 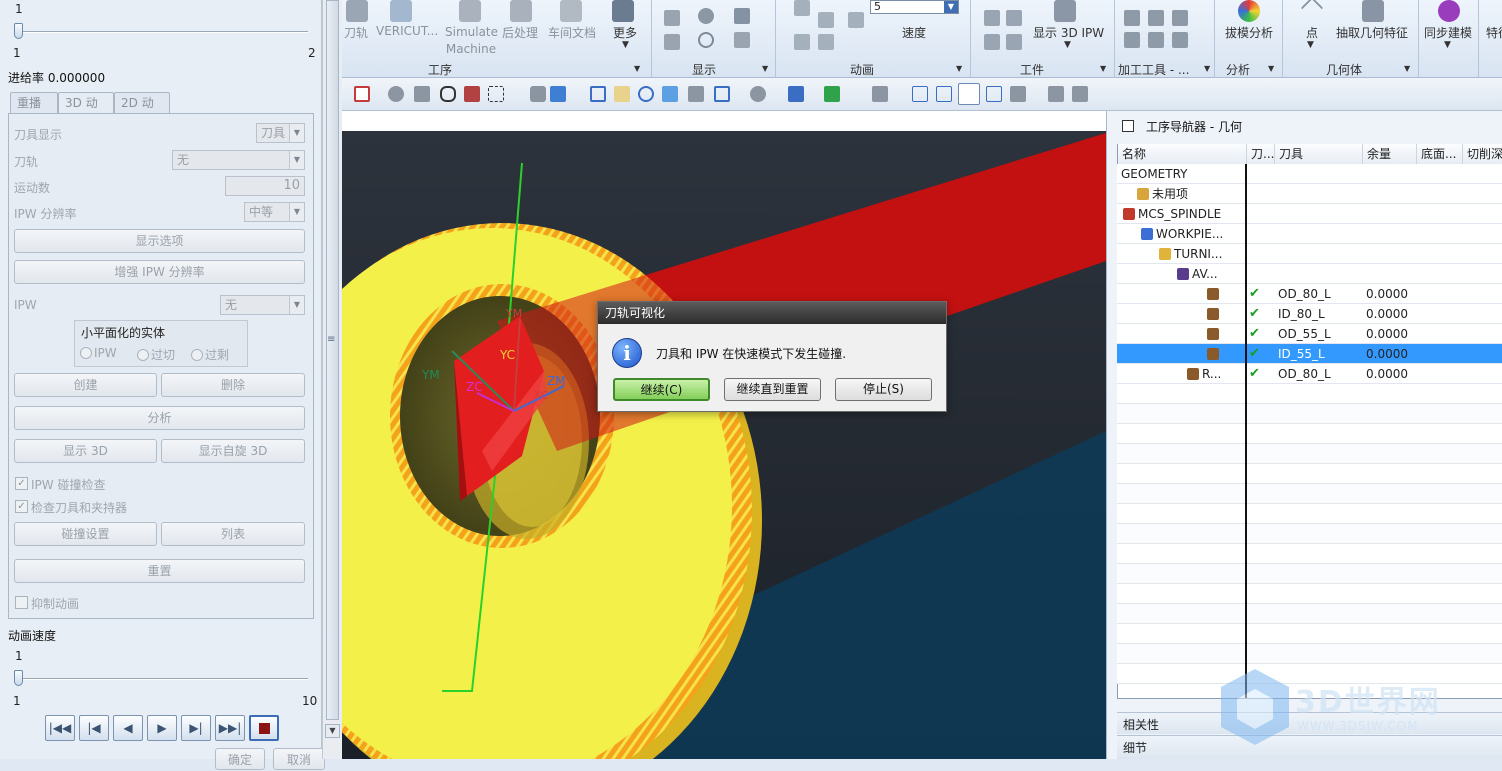 What do you see at coordinates (914, 7) in the screenshot?
I see `speed-input: 5 ▼` at bounding box center [914, 7].